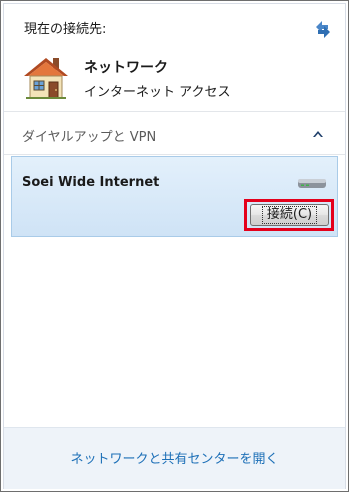  What do you see at coordinates (157, 92) in the screenshot?
I see `network-access-status: インターネット アクセス` at bounding box center [157, 92].